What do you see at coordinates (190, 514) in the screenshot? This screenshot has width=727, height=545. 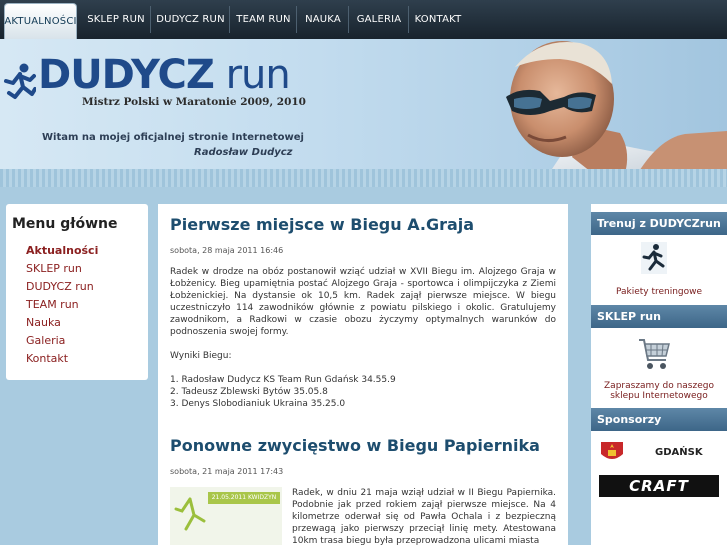 I see `thumbnail-runner-icon` at bounding box center [190, 514].